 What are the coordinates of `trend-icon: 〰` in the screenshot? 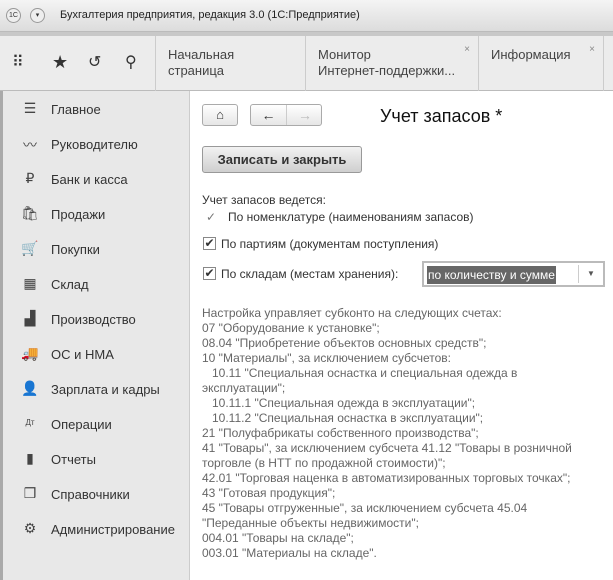 It's located at (30, 145).